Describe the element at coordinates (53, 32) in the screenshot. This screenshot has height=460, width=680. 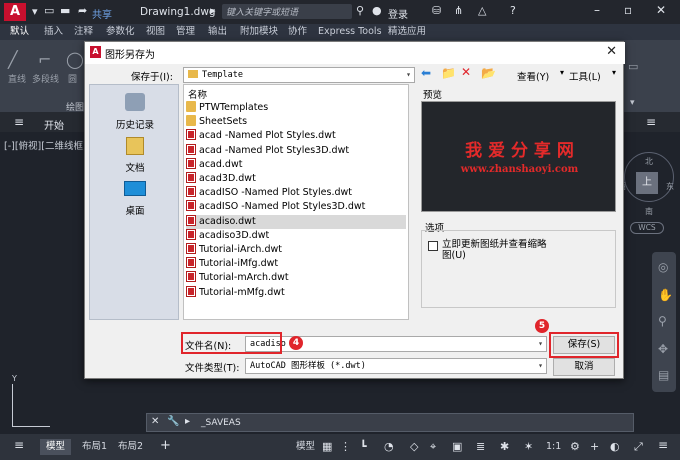
I see `menu-insert: 插入` at that location.